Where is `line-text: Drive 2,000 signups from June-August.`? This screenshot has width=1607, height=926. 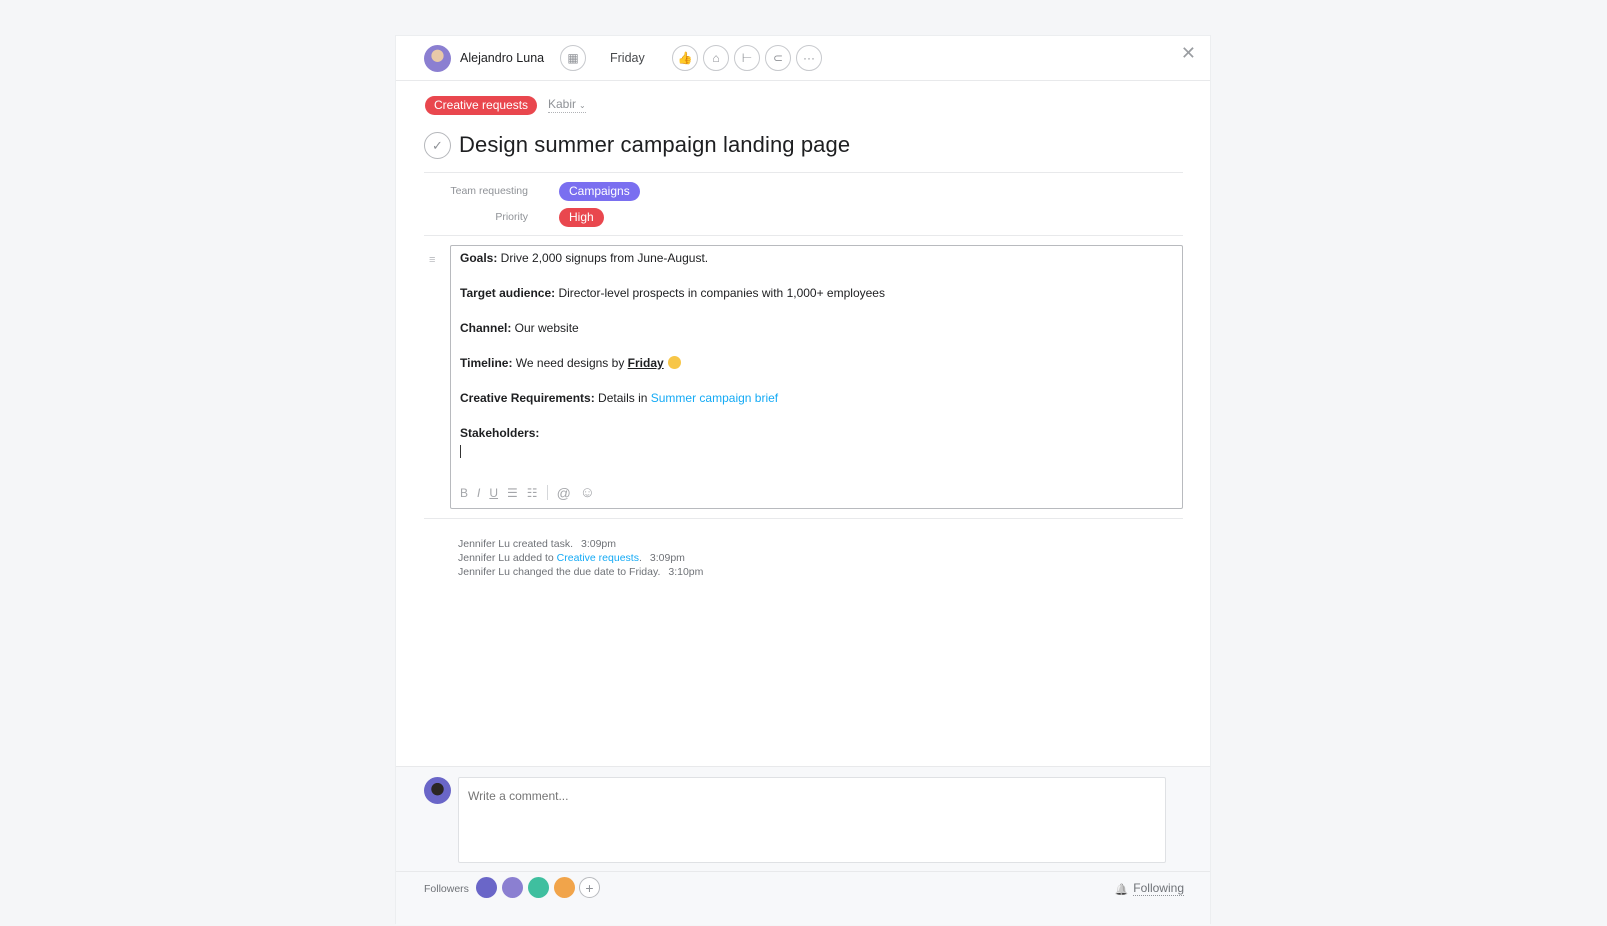
line-text: Drive 2,000 signups from June-August. is located at coordinates (603, 258).